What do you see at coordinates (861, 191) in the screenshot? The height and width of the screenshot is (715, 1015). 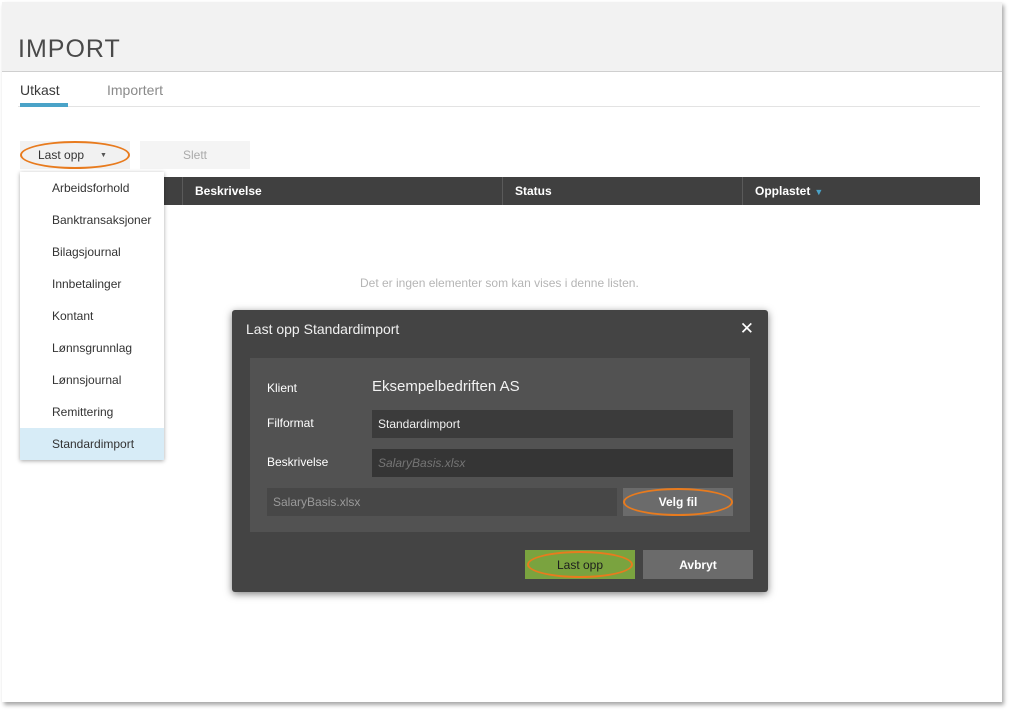 I see `column-header-opplastet: Opplastet ▼` at bounding box center [861, 191].